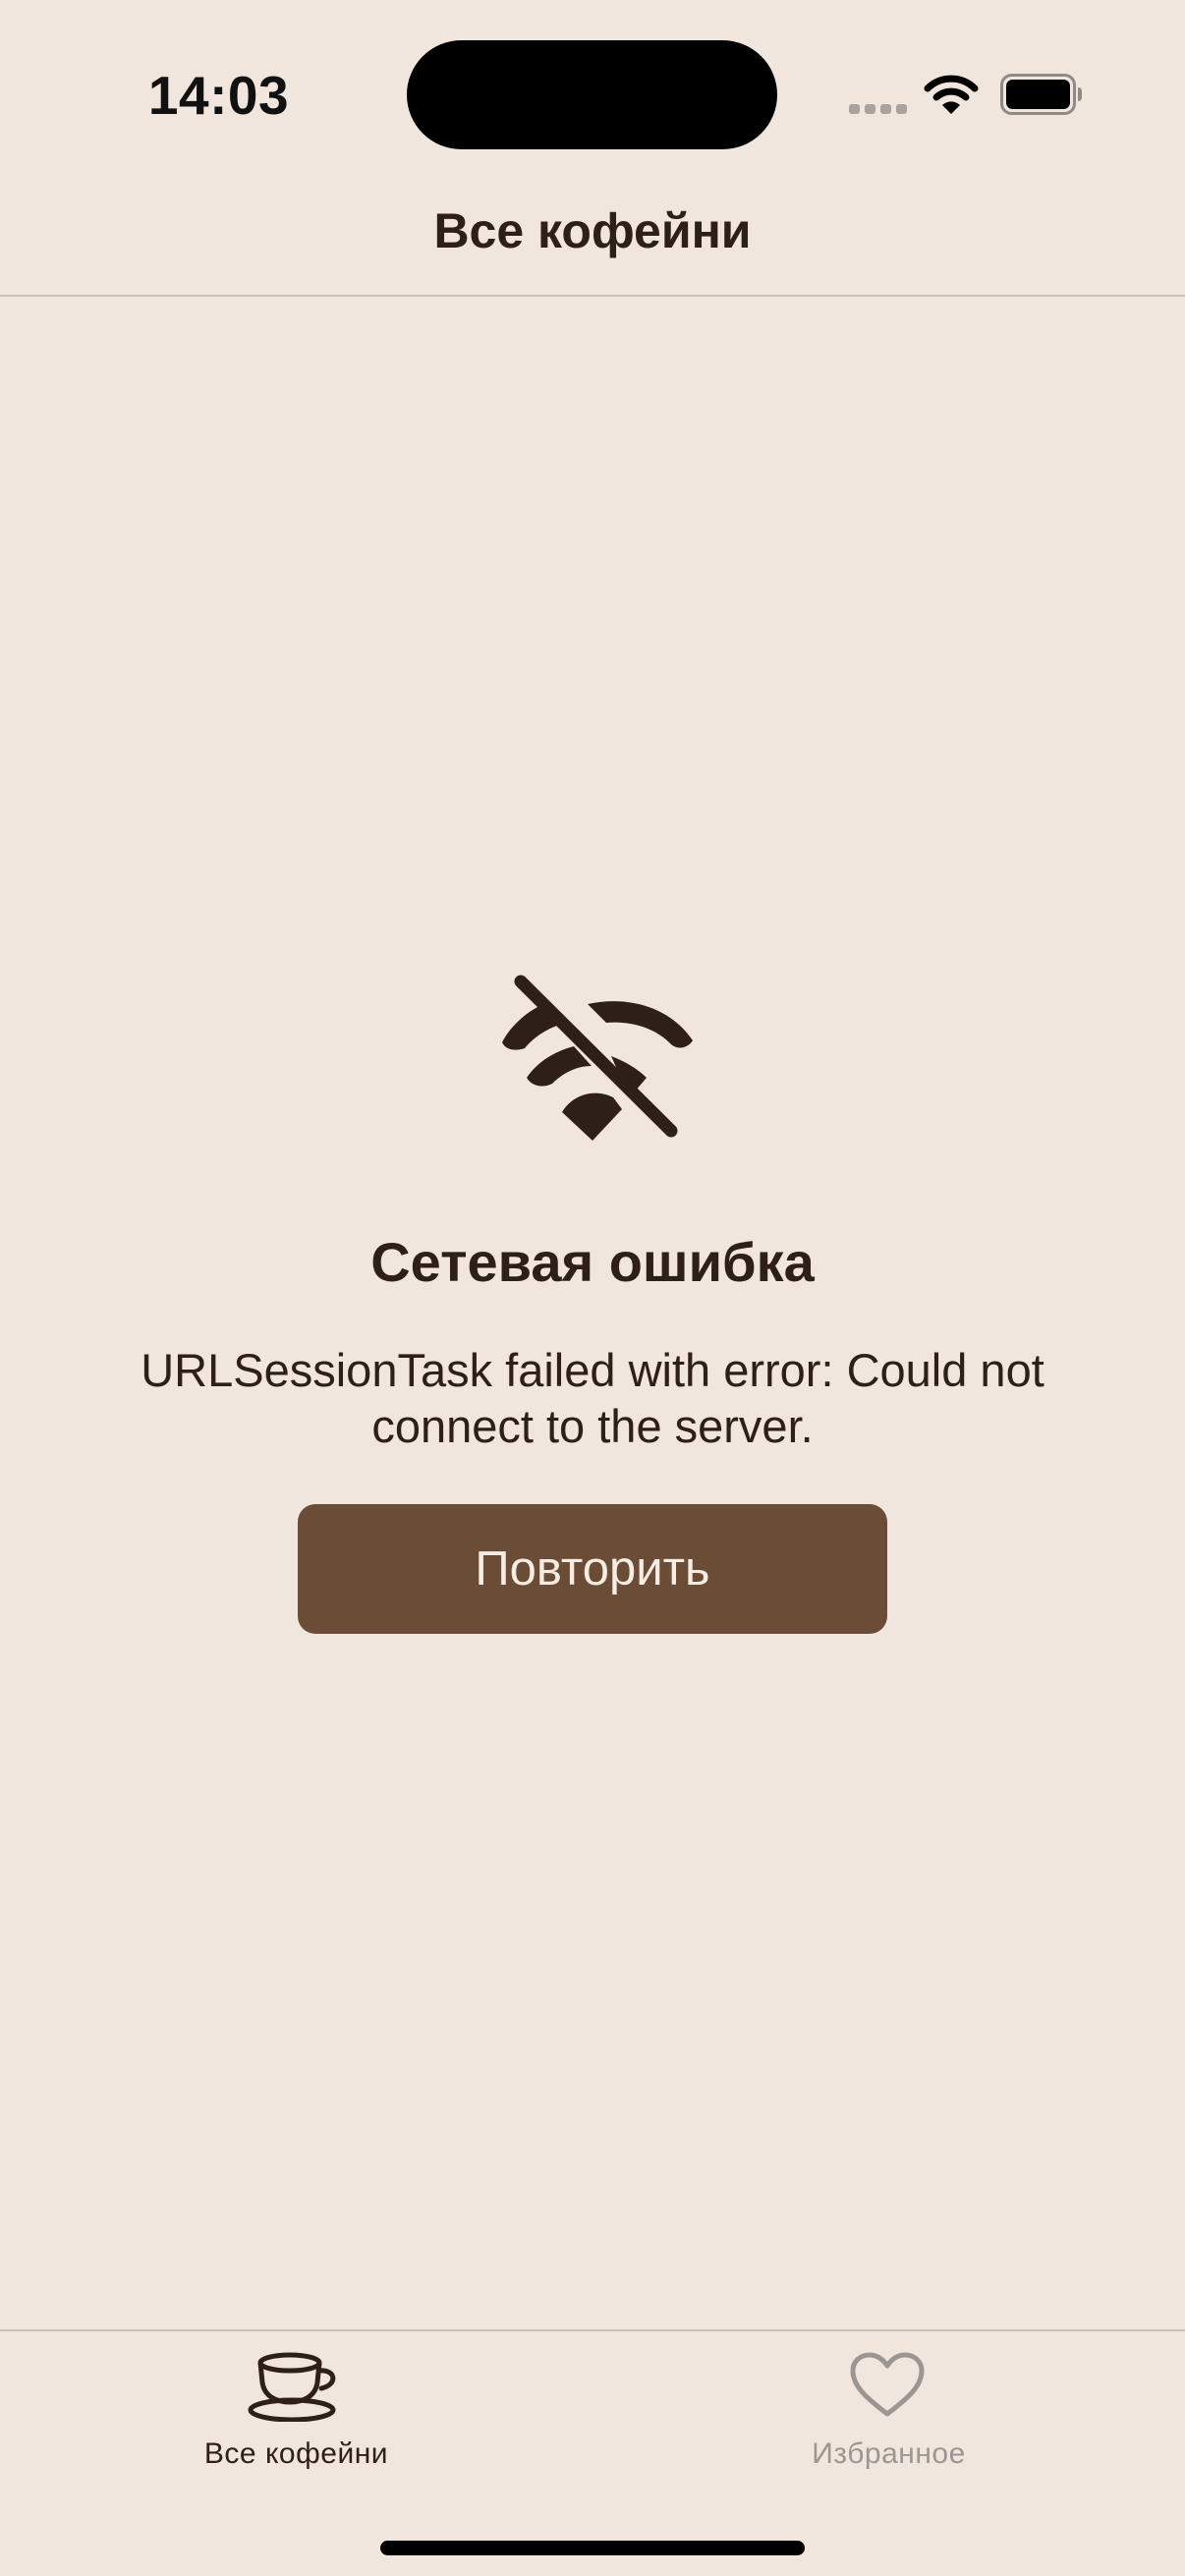 This screenshot has width=1185, height=2576. I want to click on tab-label-all-coffee-shops: Все кофейни, so click(296, 2453).